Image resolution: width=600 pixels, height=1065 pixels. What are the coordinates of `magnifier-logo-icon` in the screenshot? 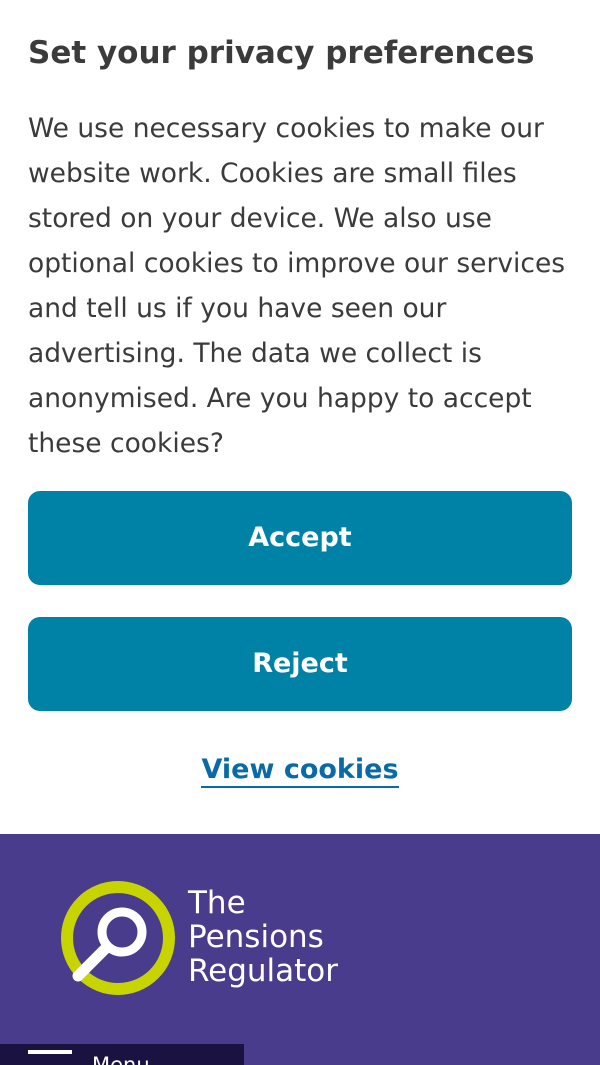 It's located at (118, 938).